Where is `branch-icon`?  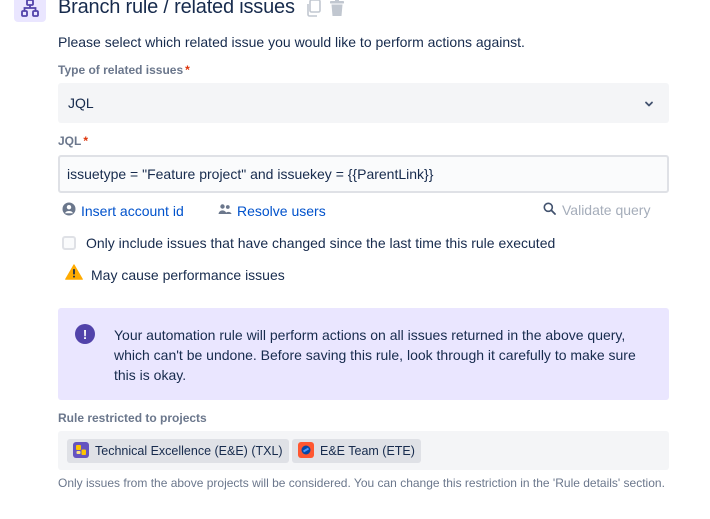
branch-icon is located at coordinates (30, 11).